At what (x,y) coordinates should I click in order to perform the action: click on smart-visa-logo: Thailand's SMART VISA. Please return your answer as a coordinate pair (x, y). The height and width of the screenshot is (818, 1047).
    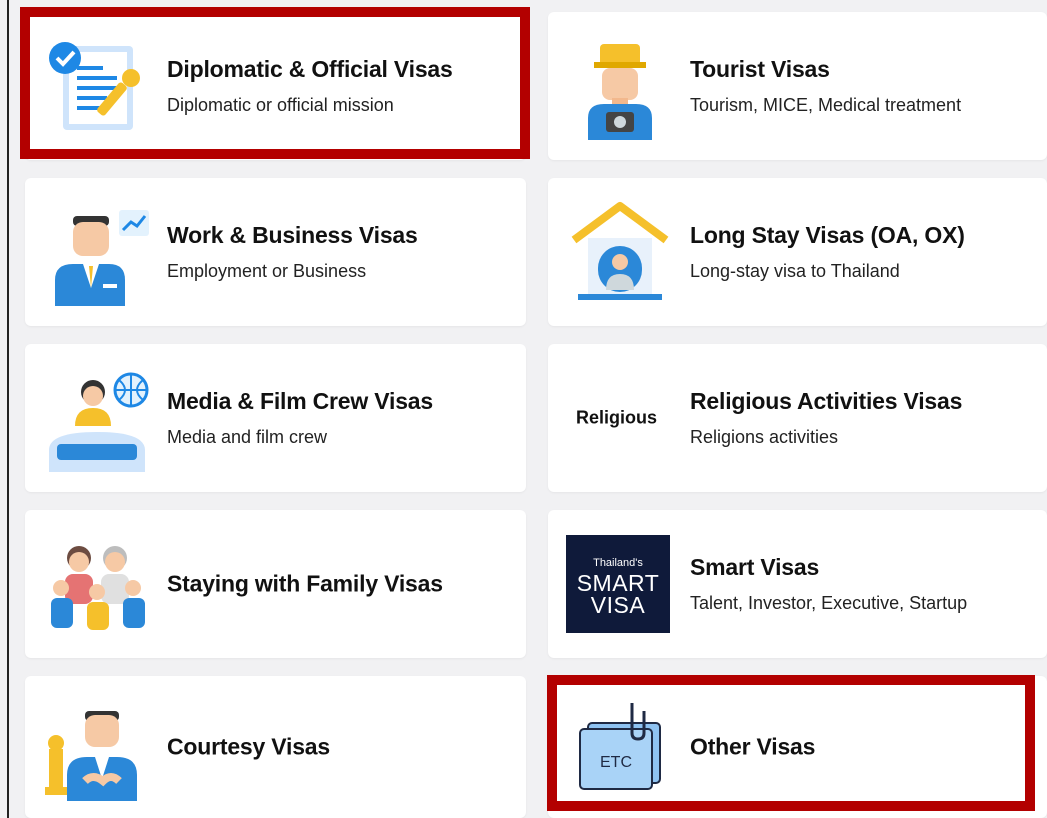
    Looking at the image, I should click on (618, 584).